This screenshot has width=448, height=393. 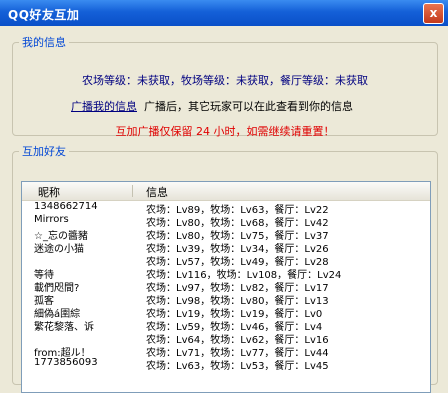 What do you see at coordinates (49, 192) in the screenshot?
I see `column-header-nickname: 昵称` at bounding box center [49, 192].